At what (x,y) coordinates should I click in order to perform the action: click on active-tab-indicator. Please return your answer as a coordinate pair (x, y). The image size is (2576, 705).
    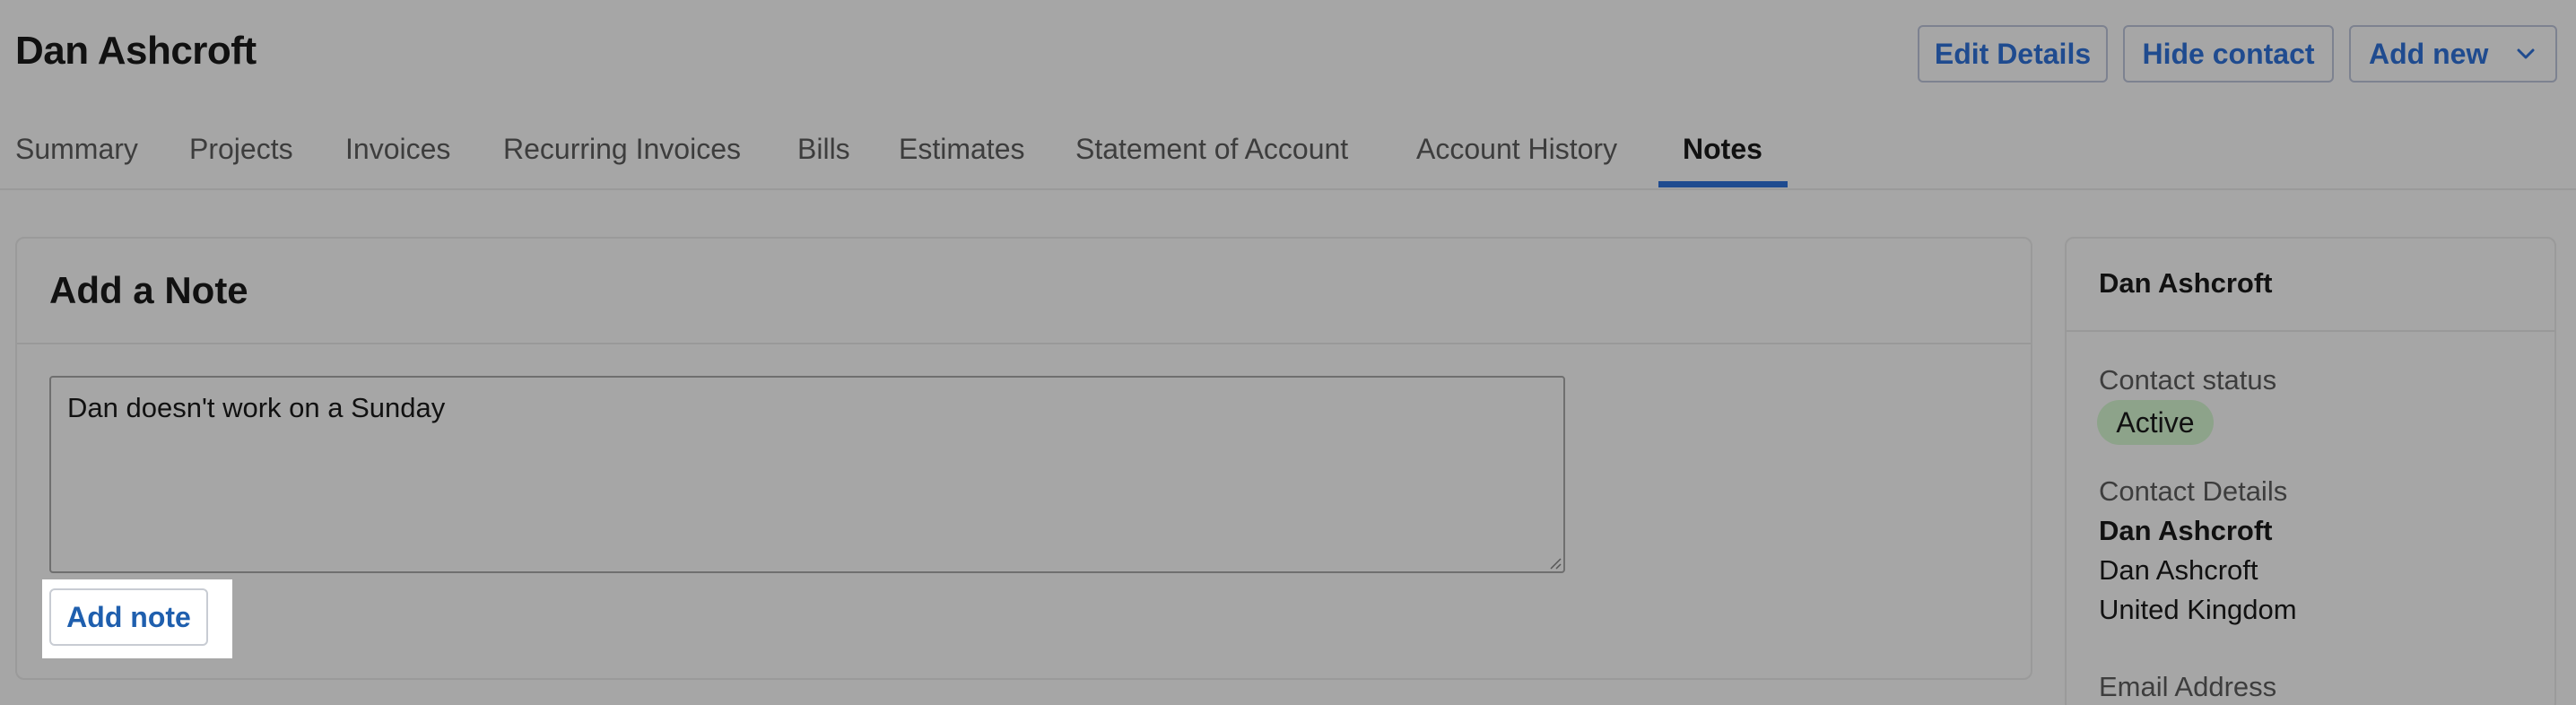
    Looking at the image, I should click on (1723, 184).